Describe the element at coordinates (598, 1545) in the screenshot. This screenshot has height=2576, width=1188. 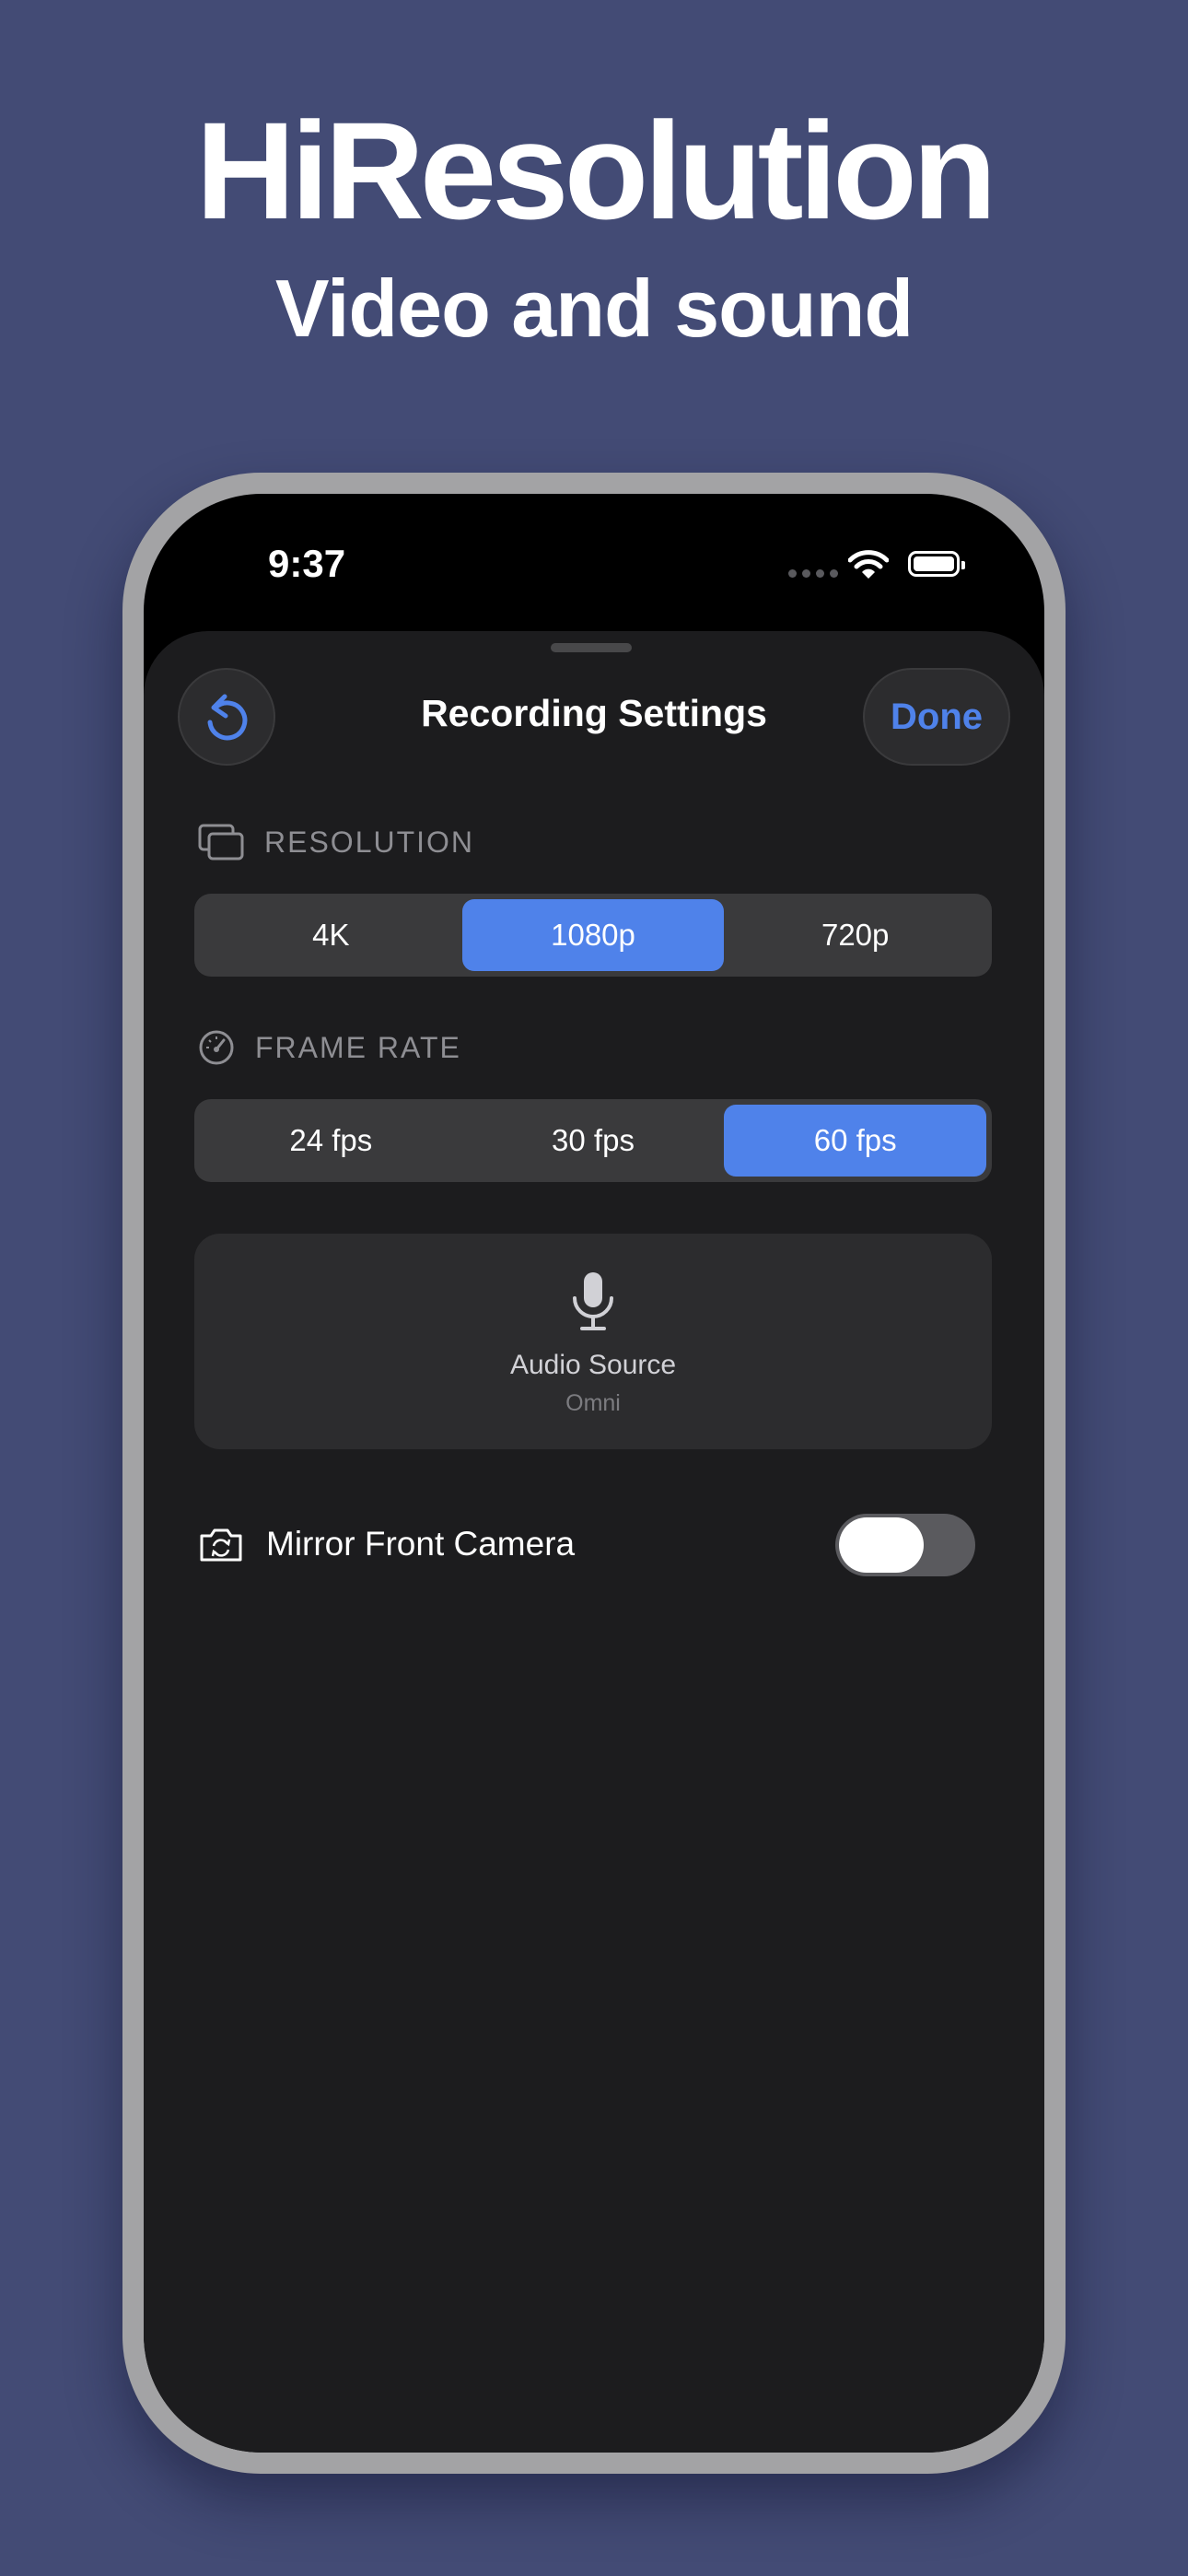
I see `mirror-front-camera-row: Mirror Front Camera` at that location.